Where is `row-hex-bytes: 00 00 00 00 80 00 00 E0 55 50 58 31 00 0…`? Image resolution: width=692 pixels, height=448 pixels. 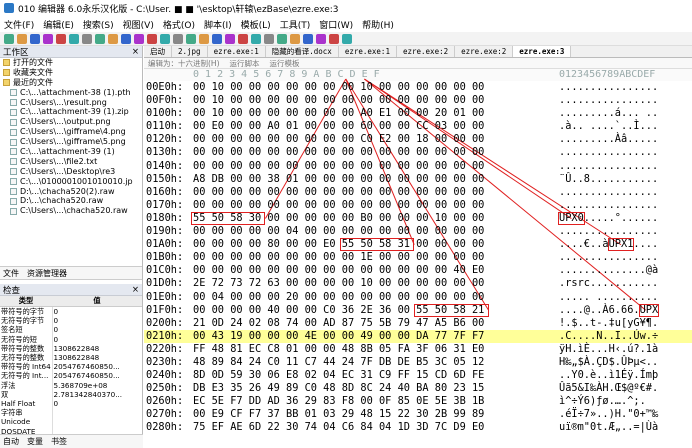 row-hex-bytes: 00 00 00 00 80 00 00 E0 55 50 58 31 00 0… is located at coordinates (338, 244).